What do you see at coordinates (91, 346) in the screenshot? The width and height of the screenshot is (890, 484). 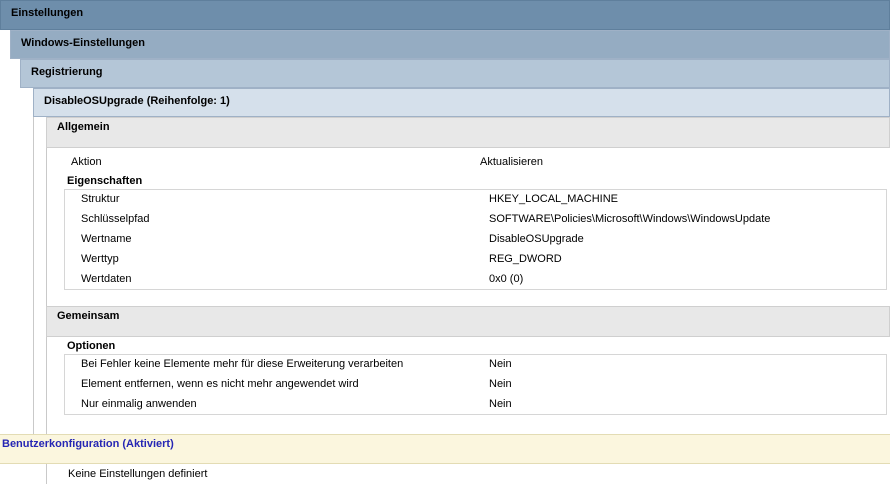 I see `options-title: Optionen` at bounding box center [91, 346].